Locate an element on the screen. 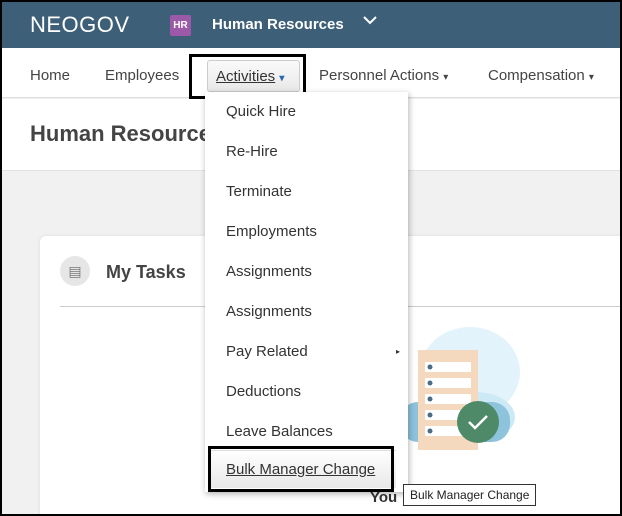 This screenshot has width=622, height=516. app-switcher: Human Resources is located at coordinates (278, 24).